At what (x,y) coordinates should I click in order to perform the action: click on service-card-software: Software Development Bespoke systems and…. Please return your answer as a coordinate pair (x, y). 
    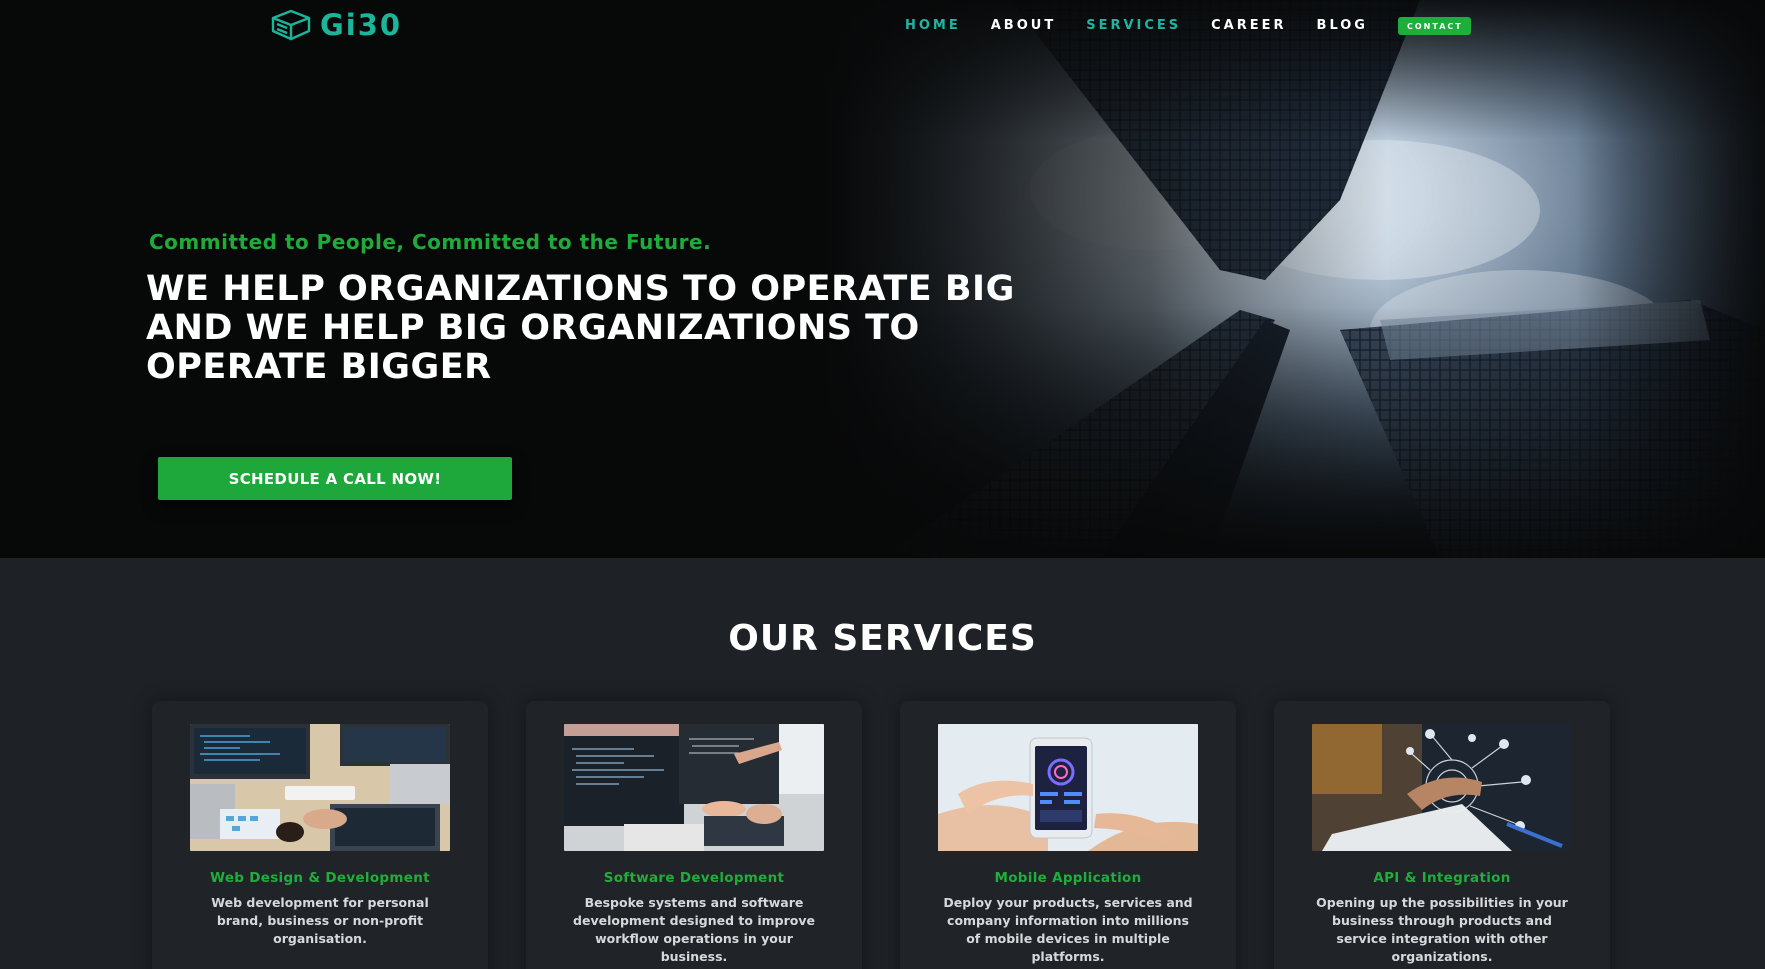
    Looking at the image, I should click on (694, 835).